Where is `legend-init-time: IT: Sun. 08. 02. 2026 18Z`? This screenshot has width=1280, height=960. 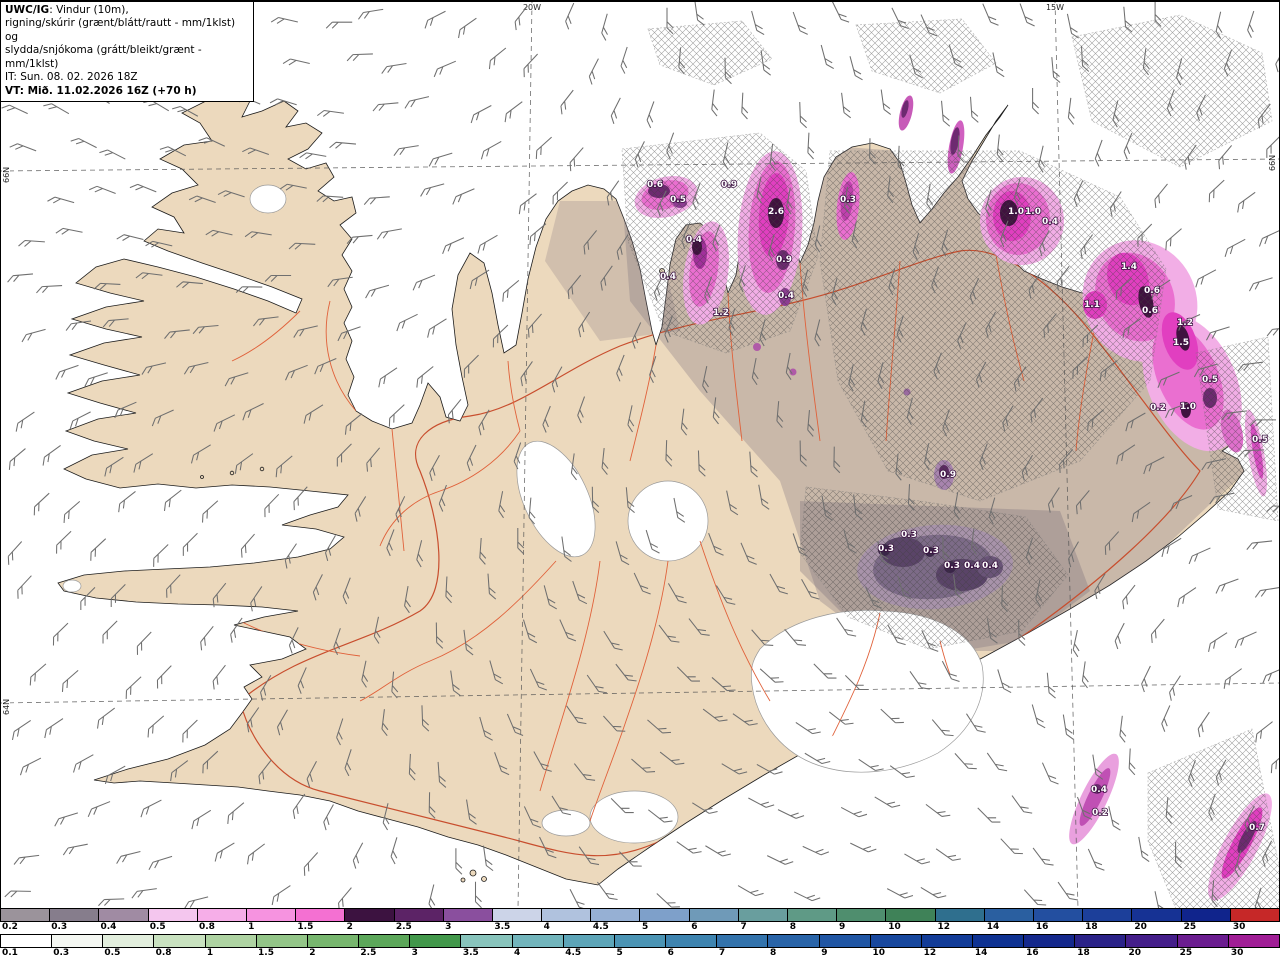
legend-init-time: IT: Sun. 08. 02. 2026 18Z is located at coordinates (71, 77).